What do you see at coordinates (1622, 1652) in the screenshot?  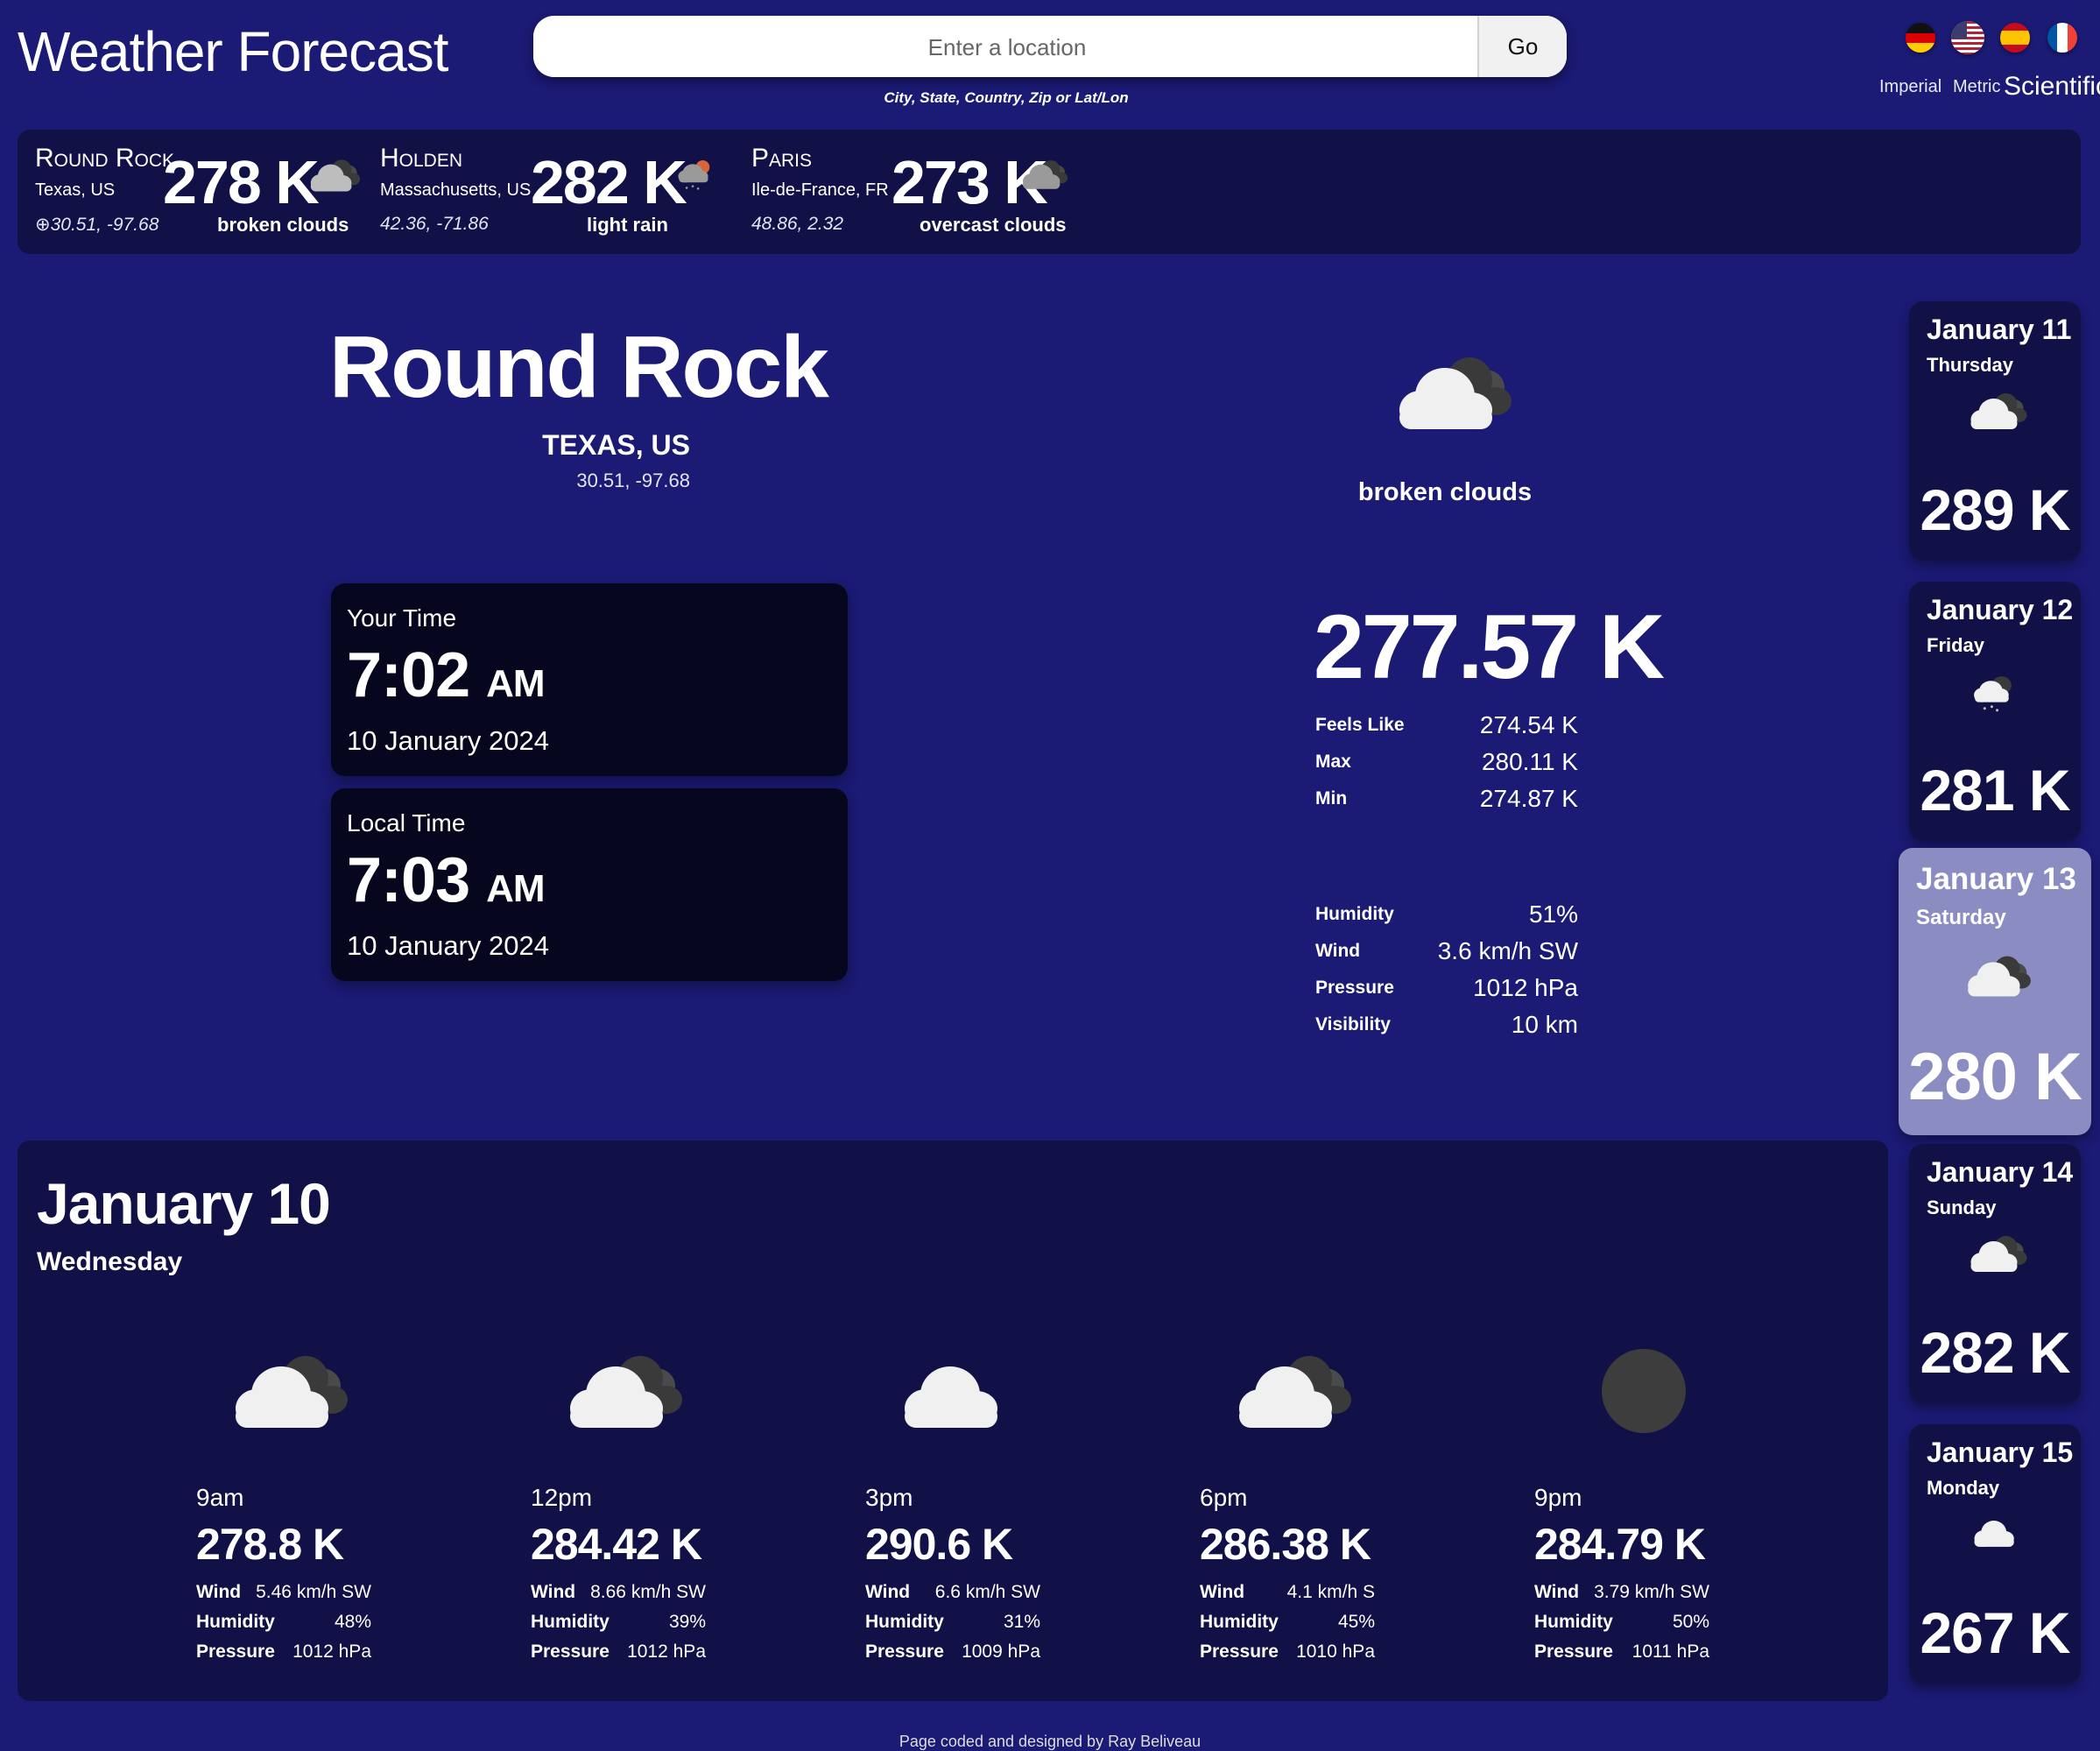 I see `hour-pressure-row: Pressure 1011 hPa` at bounding box center [1622, 1652].